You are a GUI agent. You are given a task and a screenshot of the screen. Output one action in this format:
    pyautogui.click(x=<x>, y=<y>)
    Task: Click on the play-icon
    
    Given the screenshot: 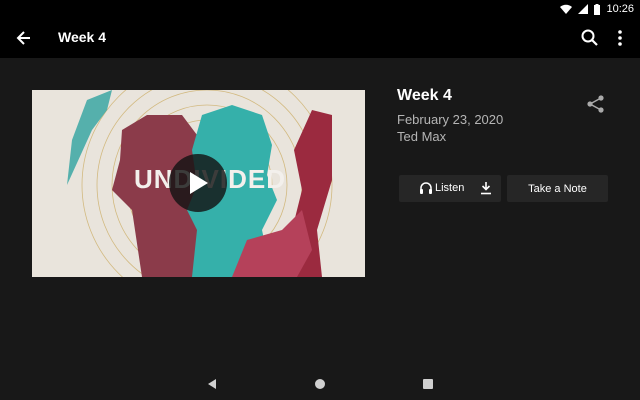 What is the action you would take?
    pyautogui.click(x=199, y=183)
    